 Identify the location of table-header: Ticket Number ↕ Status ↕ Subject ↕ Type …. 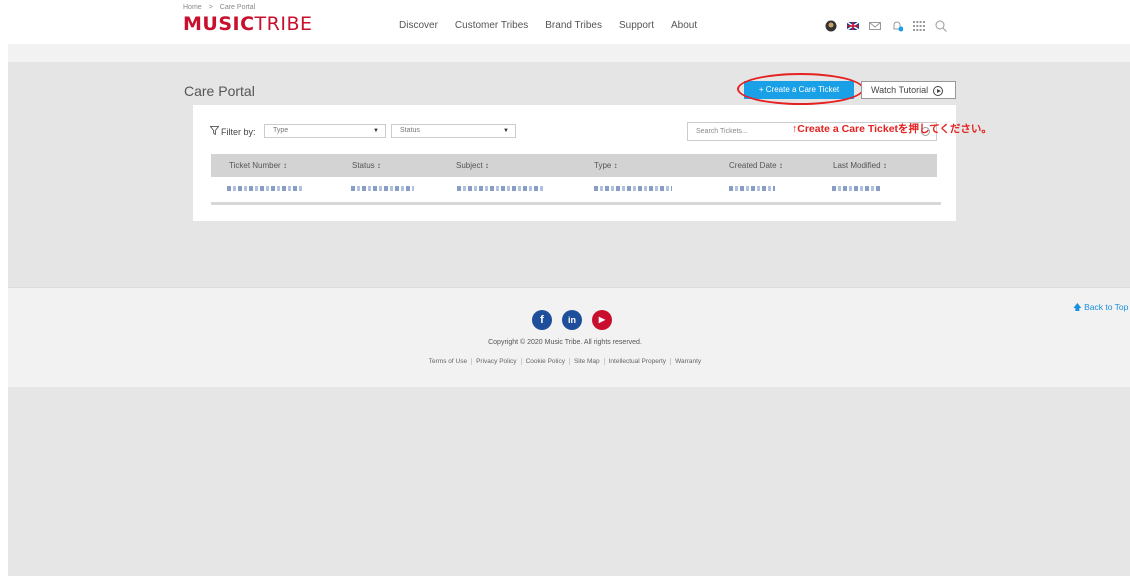
(574, 165).